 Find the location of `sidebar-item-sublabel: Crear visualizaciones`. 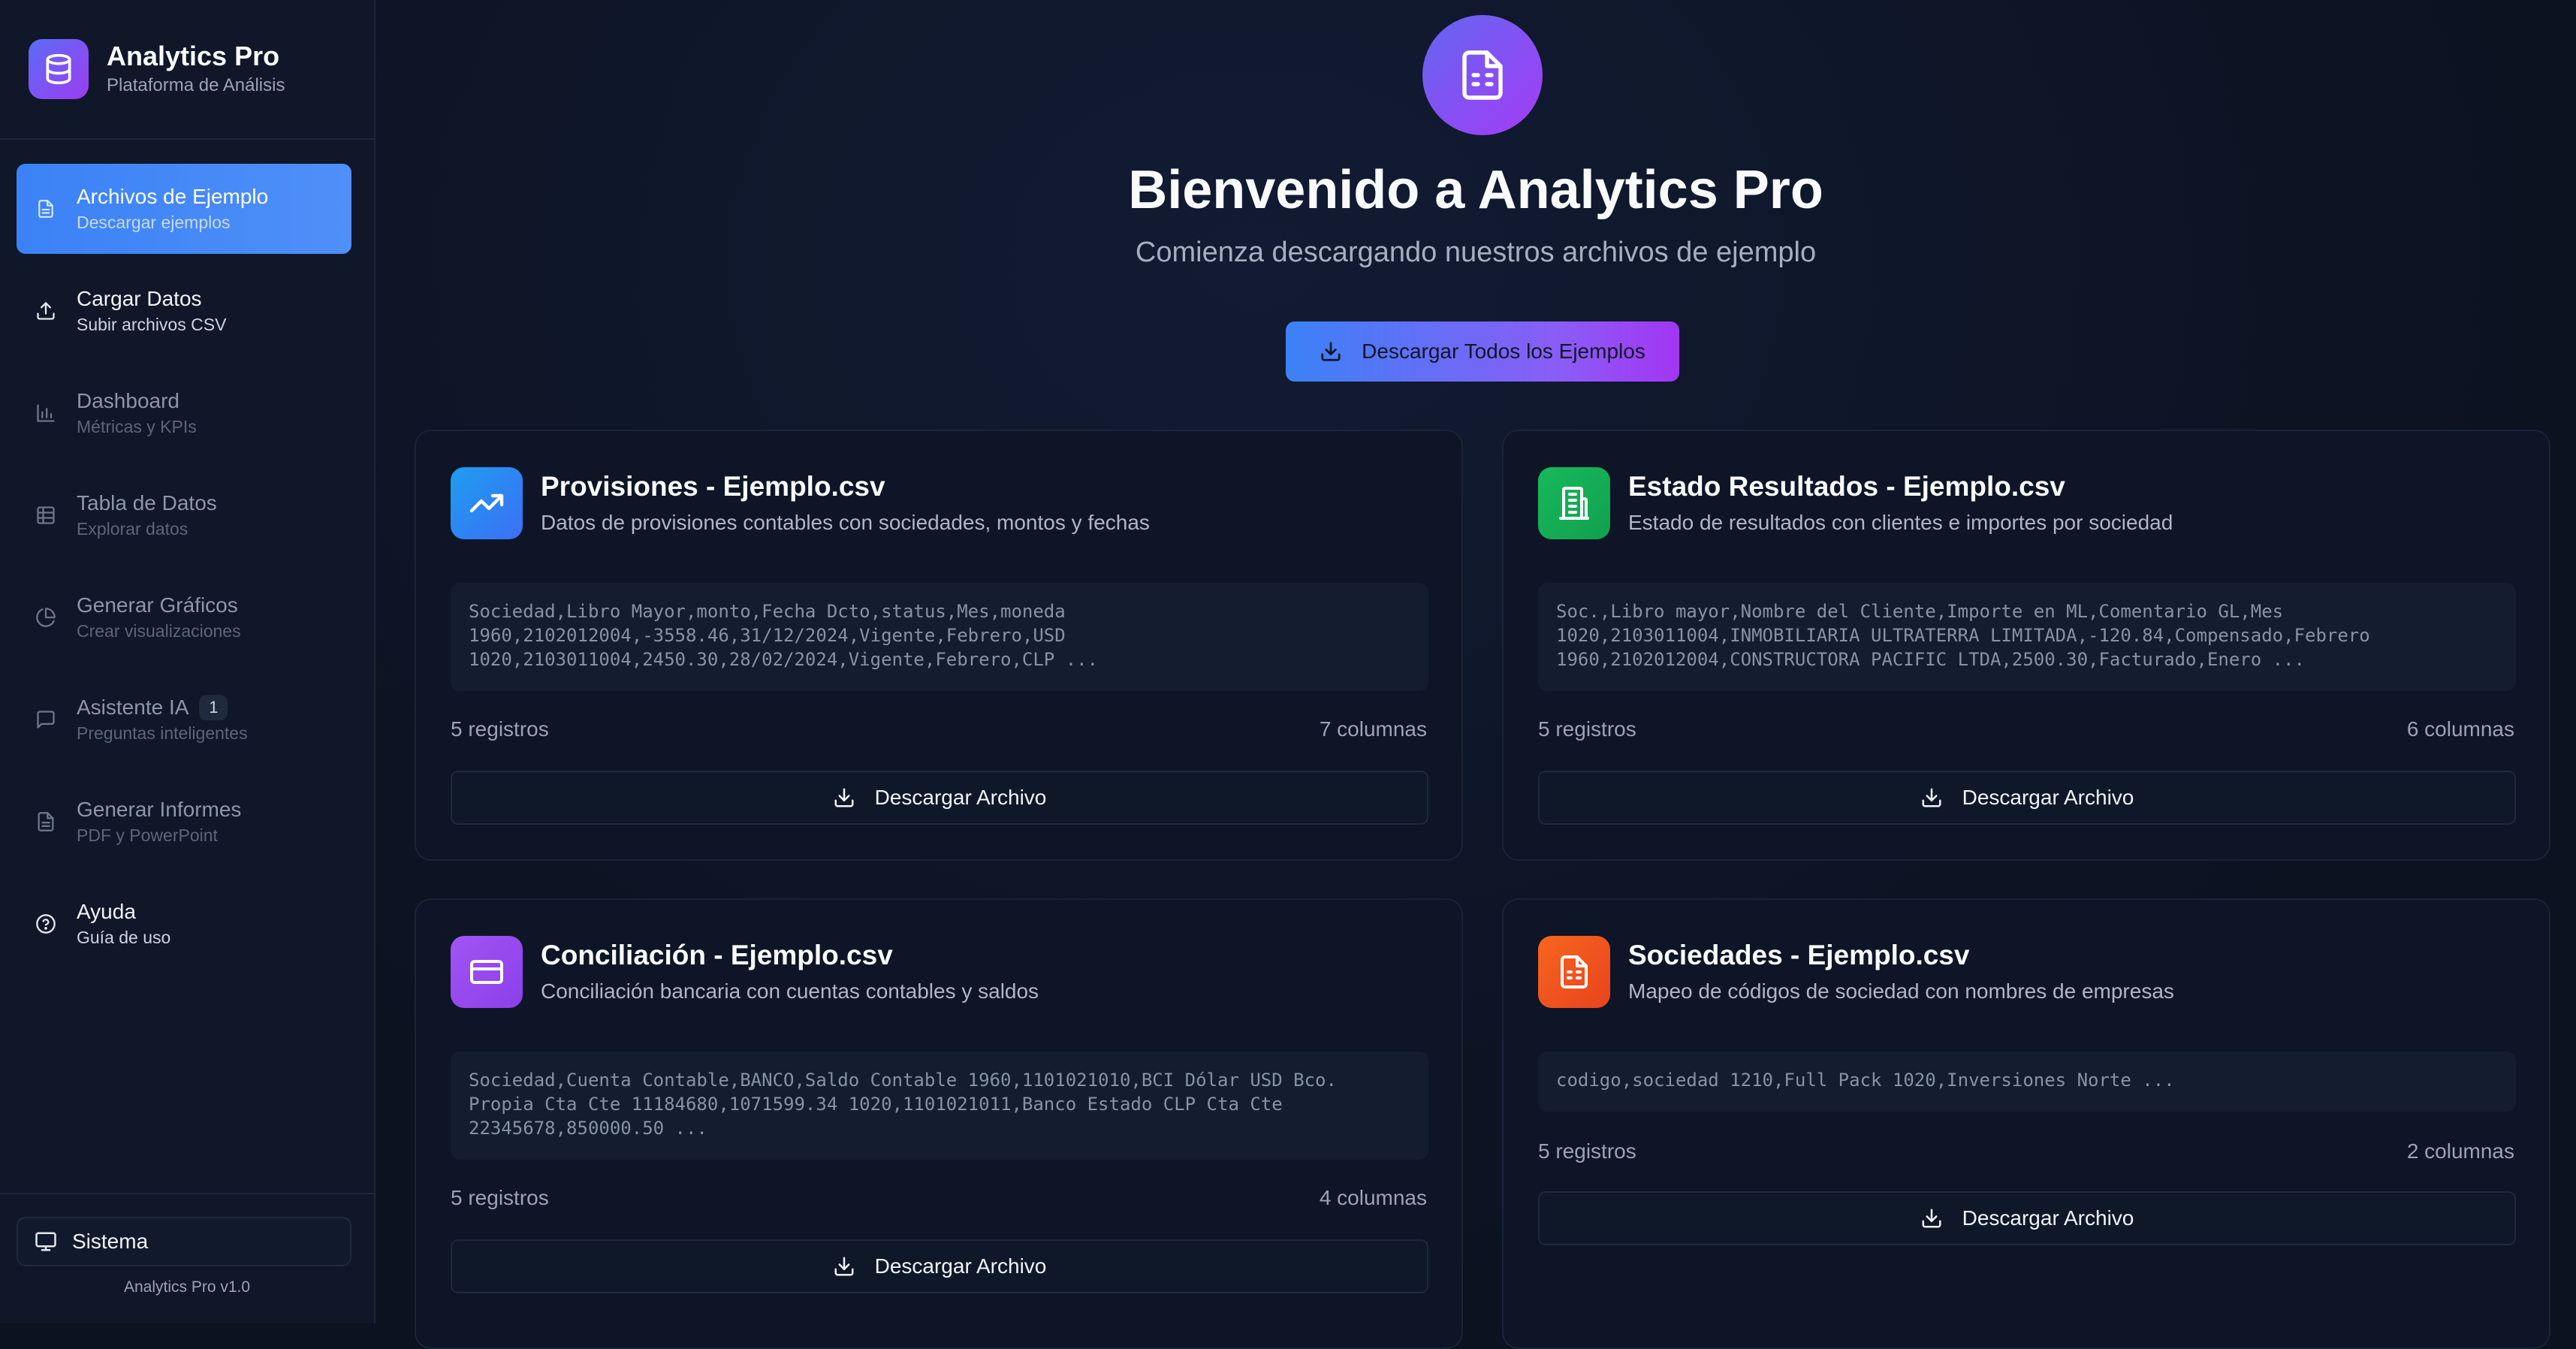

sidebar-item-sublabel: Crear visualizaciones is located at coordinates (159, 631).